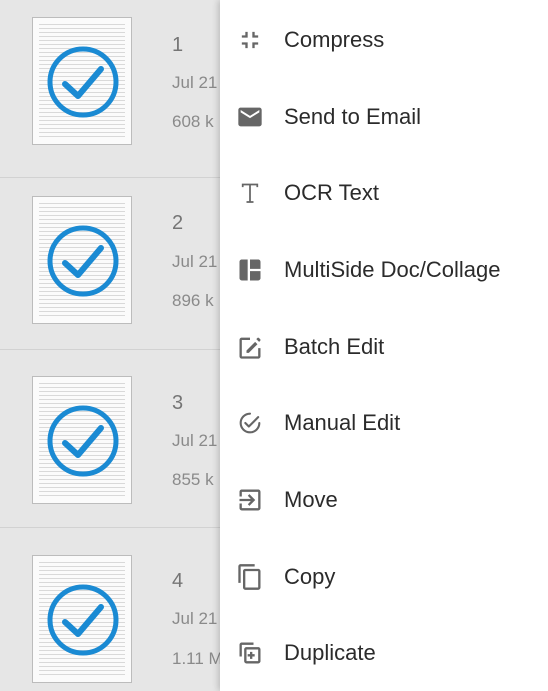 Image resolution: width=548 pixels, height=691 pixels. I want to click on document-name: 3, so click(178, 403).